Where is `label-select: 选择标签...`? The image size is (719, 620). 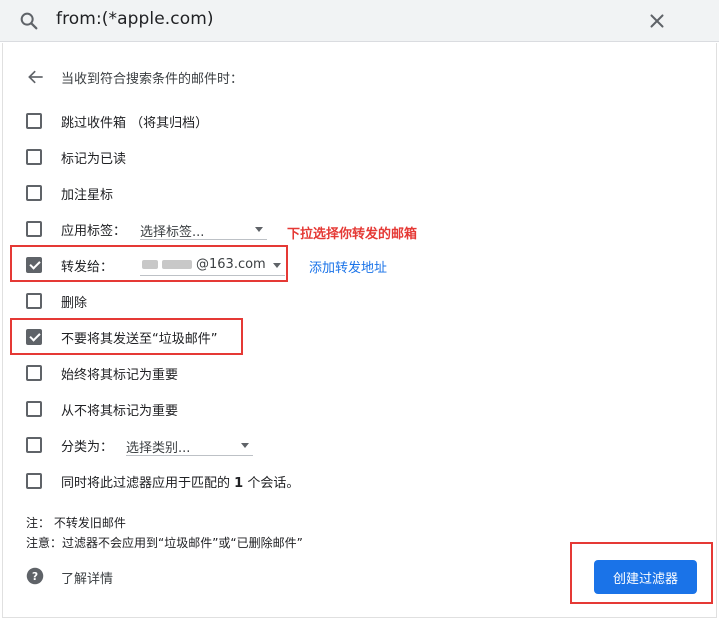
label-select: 选择标签... is located at coordinates (203, 230).